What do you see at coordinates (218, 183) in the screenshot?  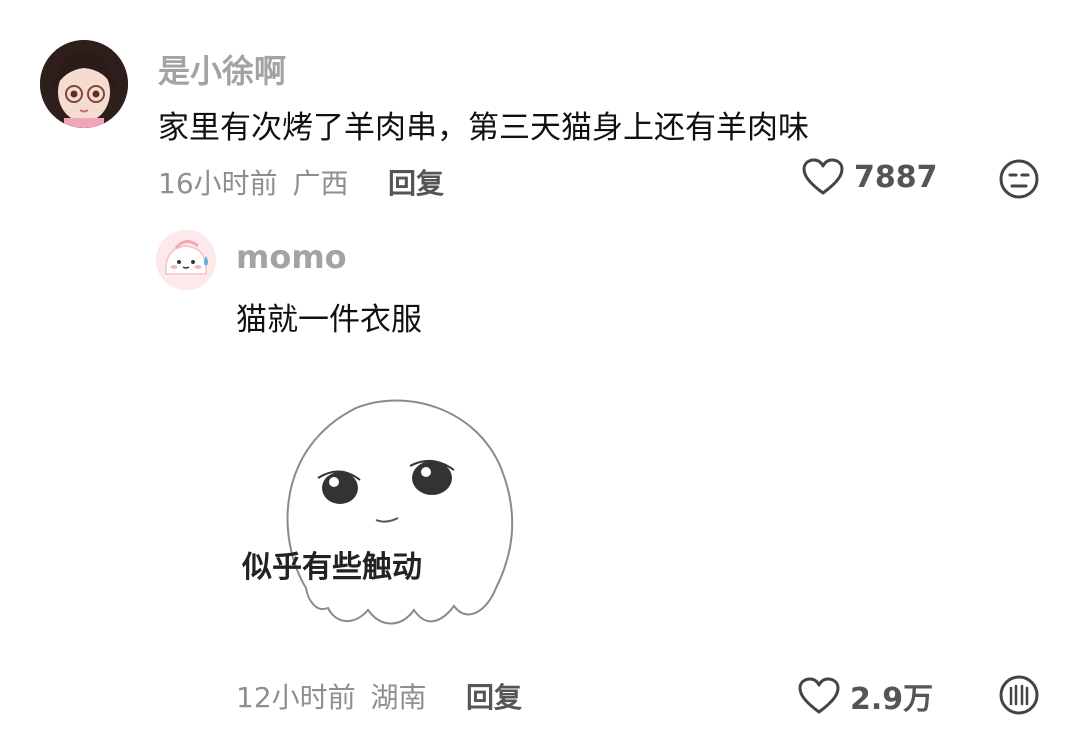 I see `comment-time: 16小时前` at bounding box center [218, 183].